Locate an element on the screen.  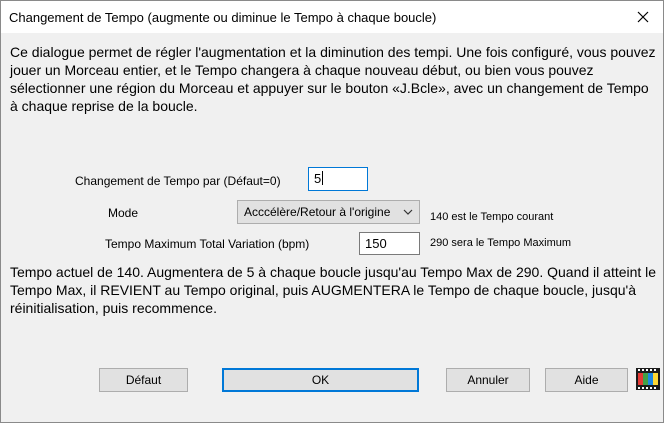
current-tempo-note: 140 est le Tempo courant is located at coordinates (492, 217).